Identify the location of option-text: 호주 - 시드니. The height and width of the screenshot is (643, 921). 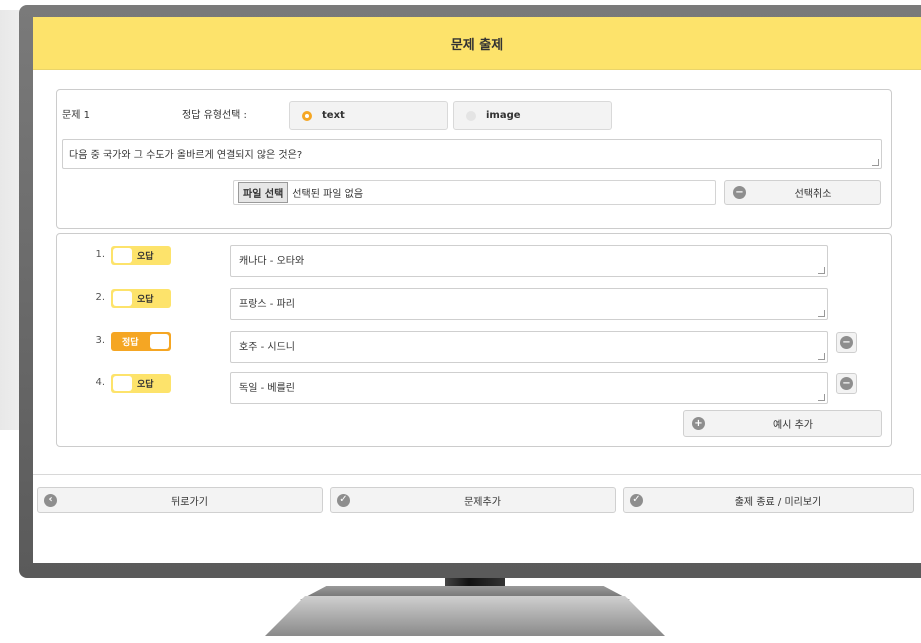
(267, 347).